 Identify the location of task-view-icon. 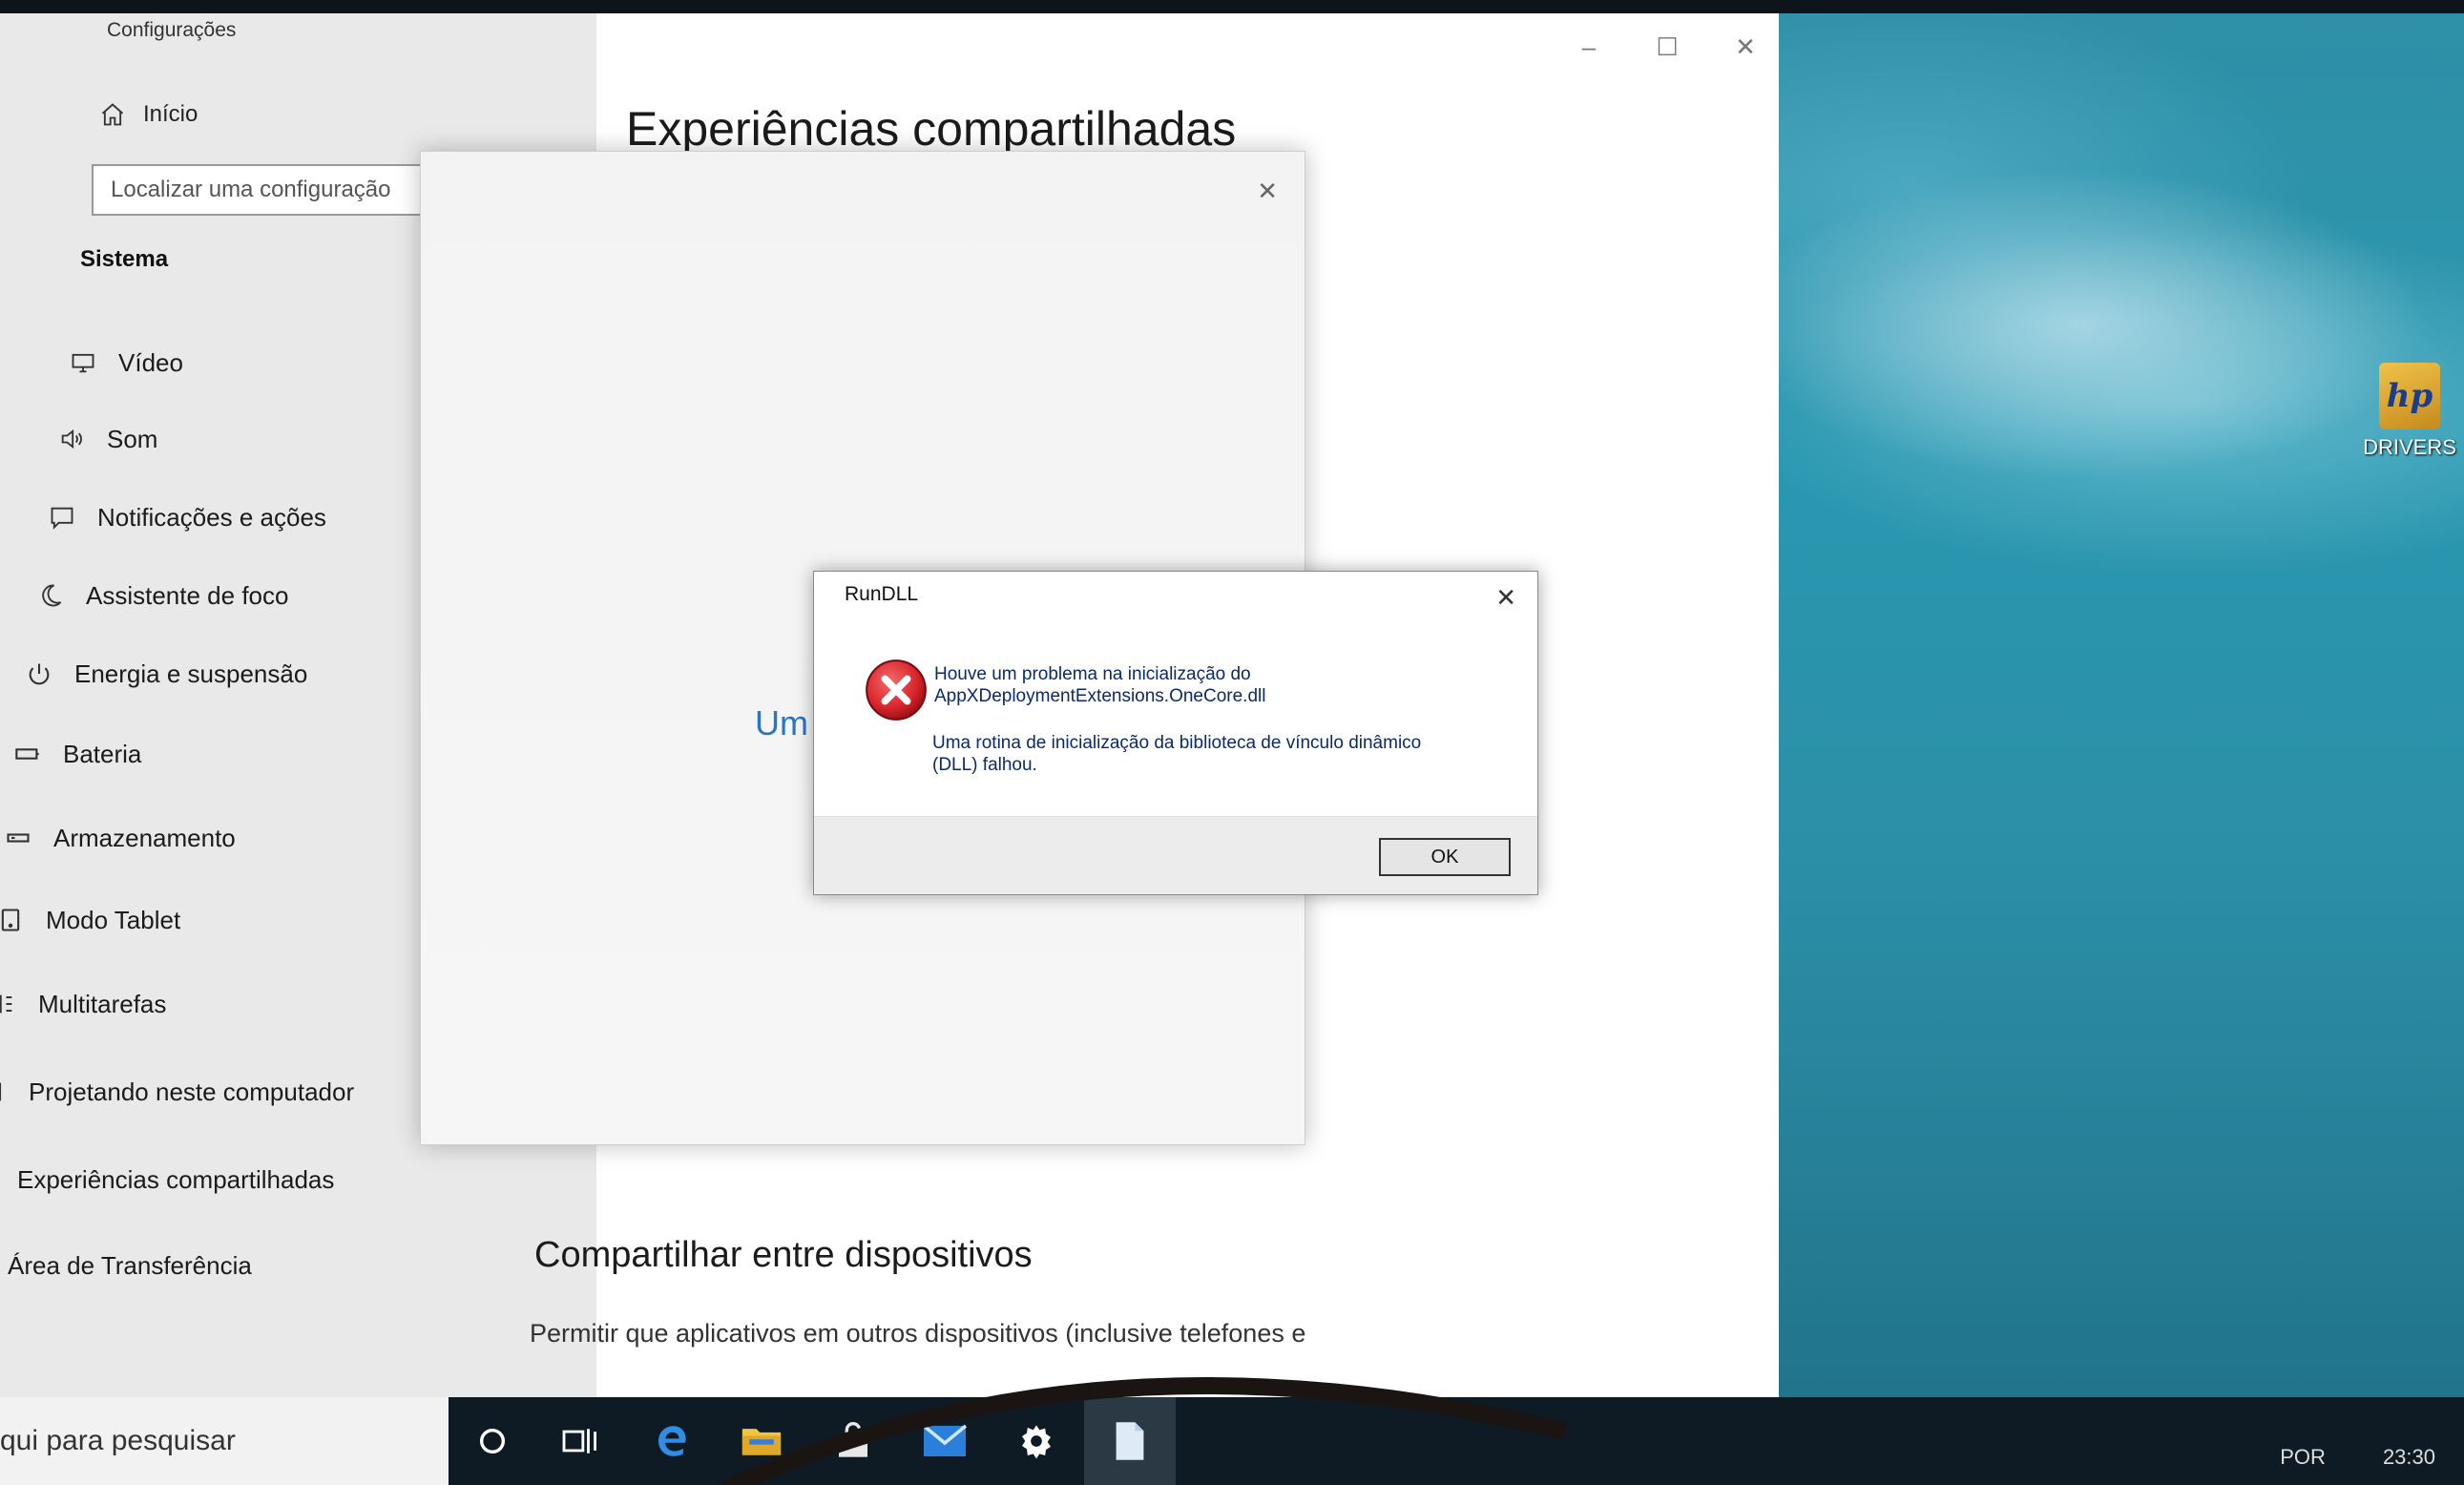
(580, 1441).